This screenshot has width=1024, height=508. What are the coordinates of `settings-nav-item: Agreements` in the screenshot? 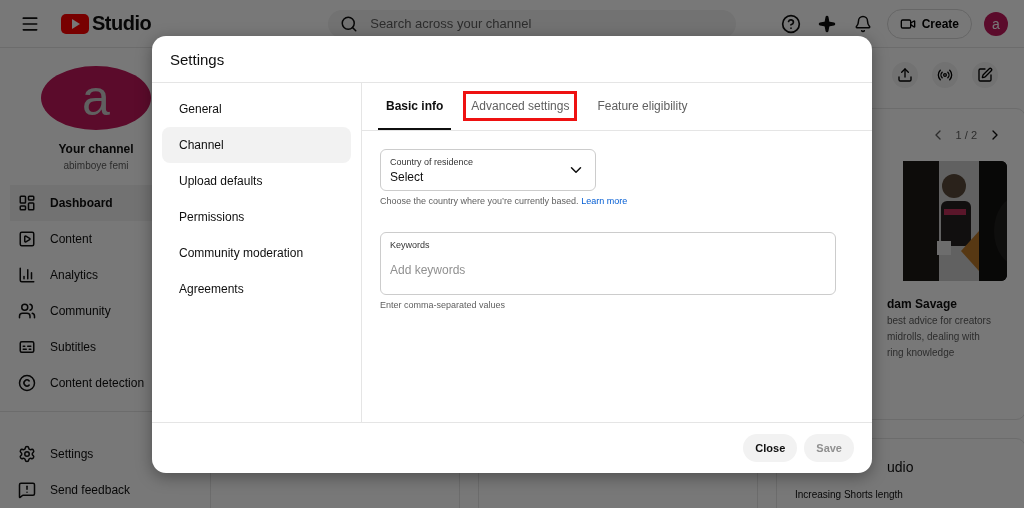 It's located at (256, 289).